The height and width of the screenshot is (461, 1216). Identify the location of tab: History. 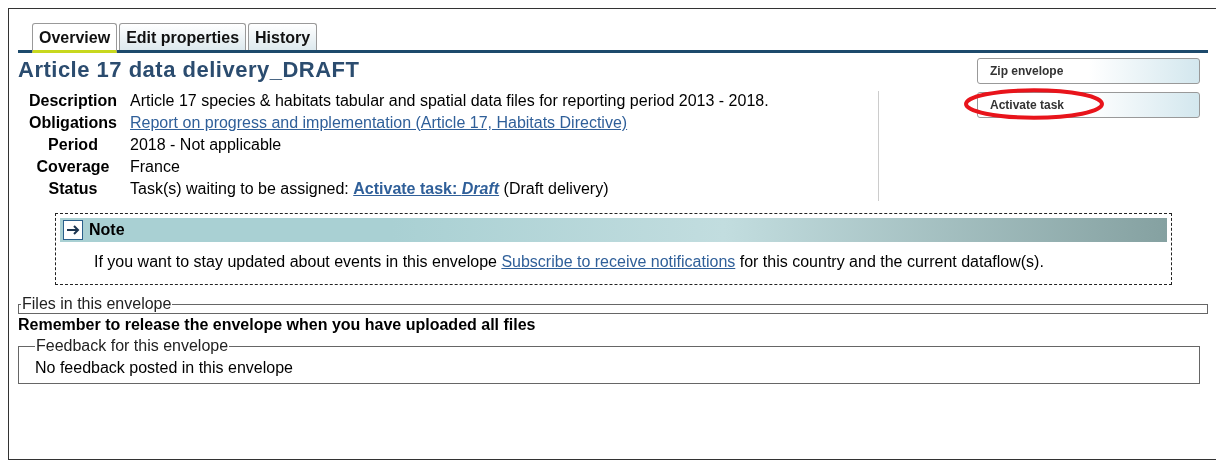
(283, 36).